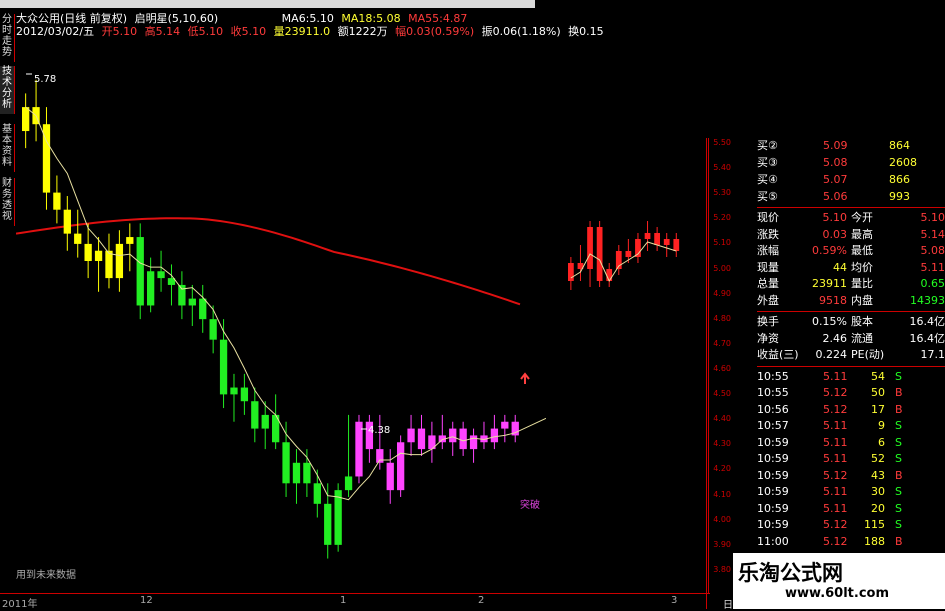  What do you see at coordinates (206, 31) in the screenshot?
I see `bar-low: 低5.10` at bounding box center [206, 31].